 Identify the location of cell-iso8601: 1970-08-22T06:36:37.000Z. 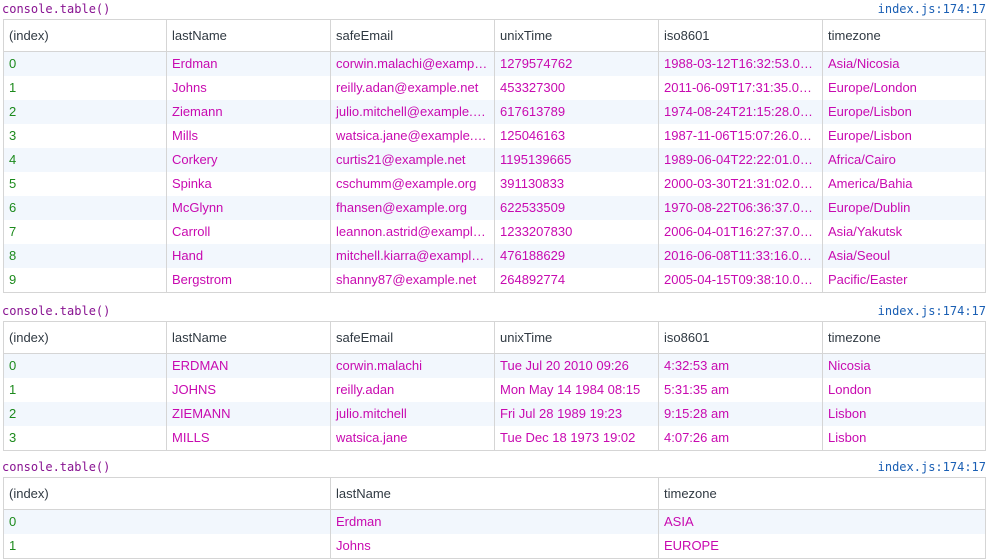
(741, 208).